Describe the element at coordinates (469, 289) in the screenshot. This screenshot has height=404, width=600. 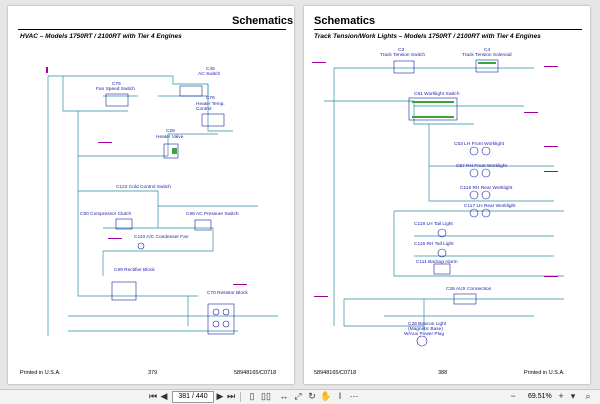
I see `component-c26: C26 AUX Connection` at that location.